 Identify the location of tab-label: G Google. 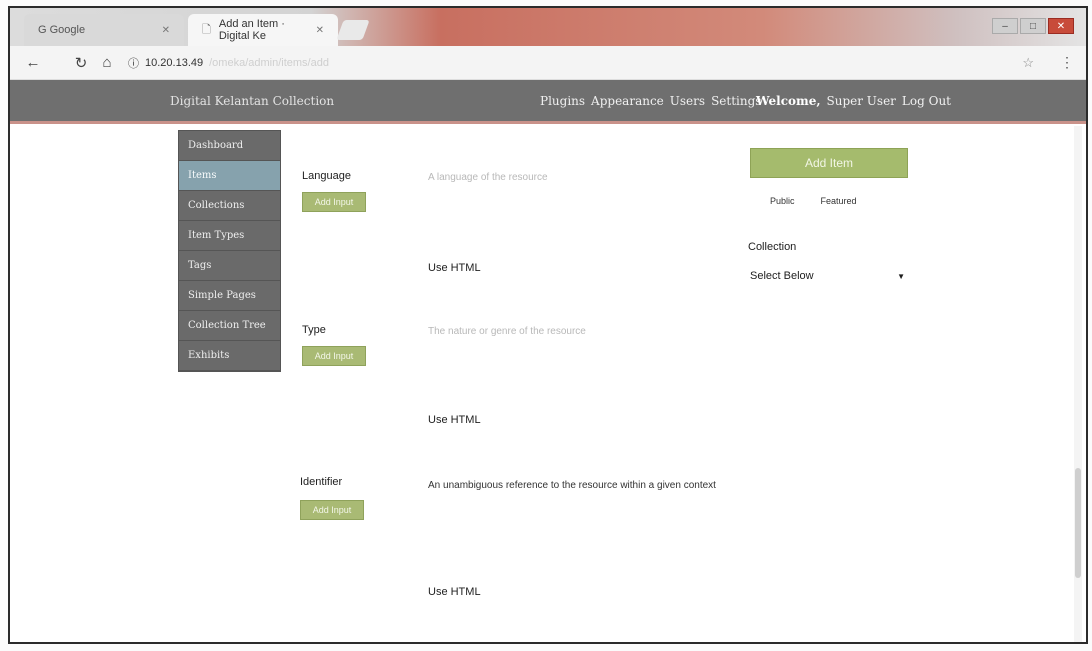
(62, 30).